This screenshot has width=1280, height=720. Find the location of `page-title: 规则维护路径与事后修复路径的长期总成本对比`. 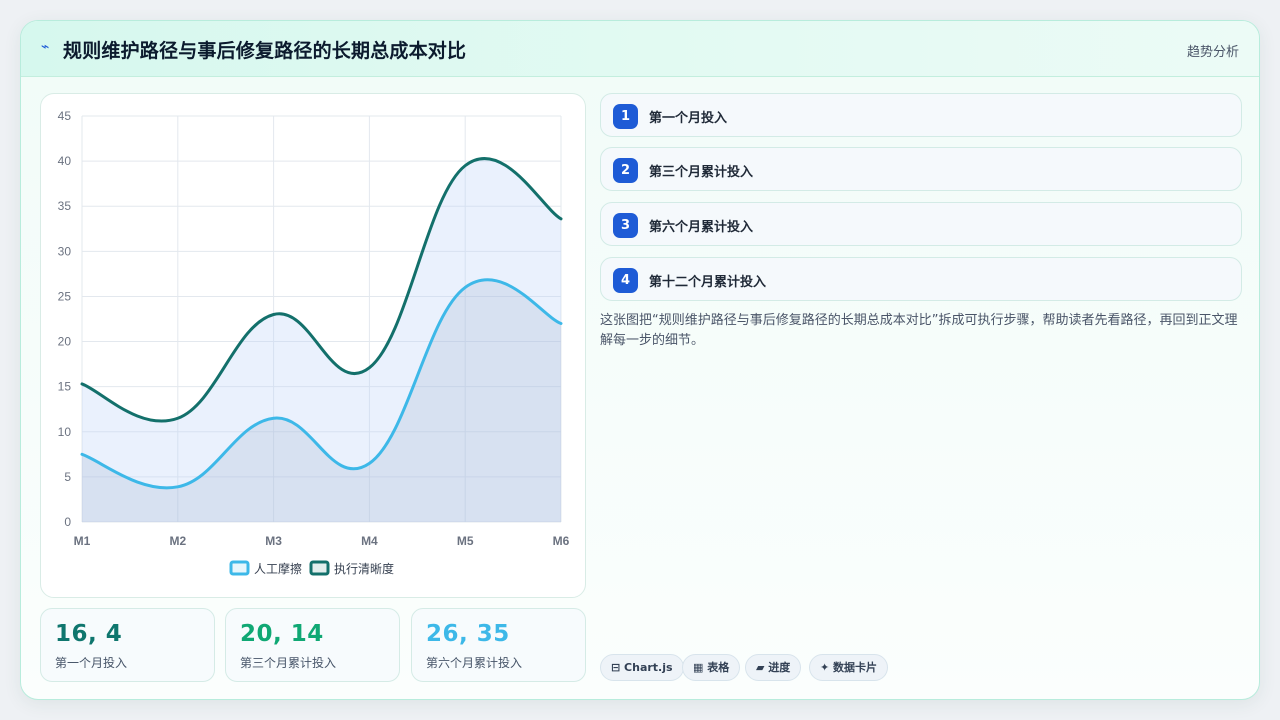

page-title: 规则维护路径与事后修复路径的长期总成本对比 is located at coordinates (265, 51).